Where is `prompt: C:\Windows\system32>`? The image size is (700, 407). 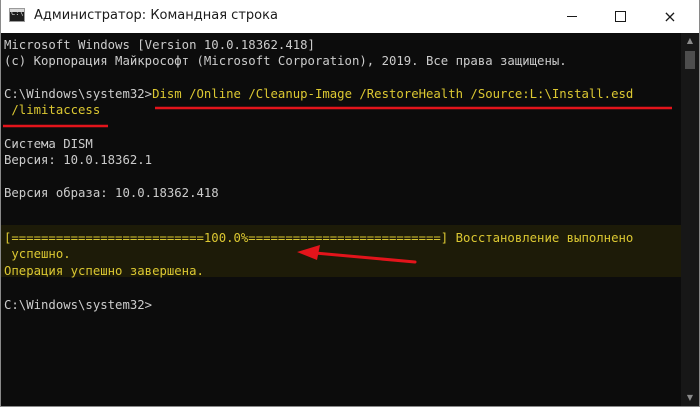 prompt: C:\Windows\system32> is located at coordinates (78, 94).